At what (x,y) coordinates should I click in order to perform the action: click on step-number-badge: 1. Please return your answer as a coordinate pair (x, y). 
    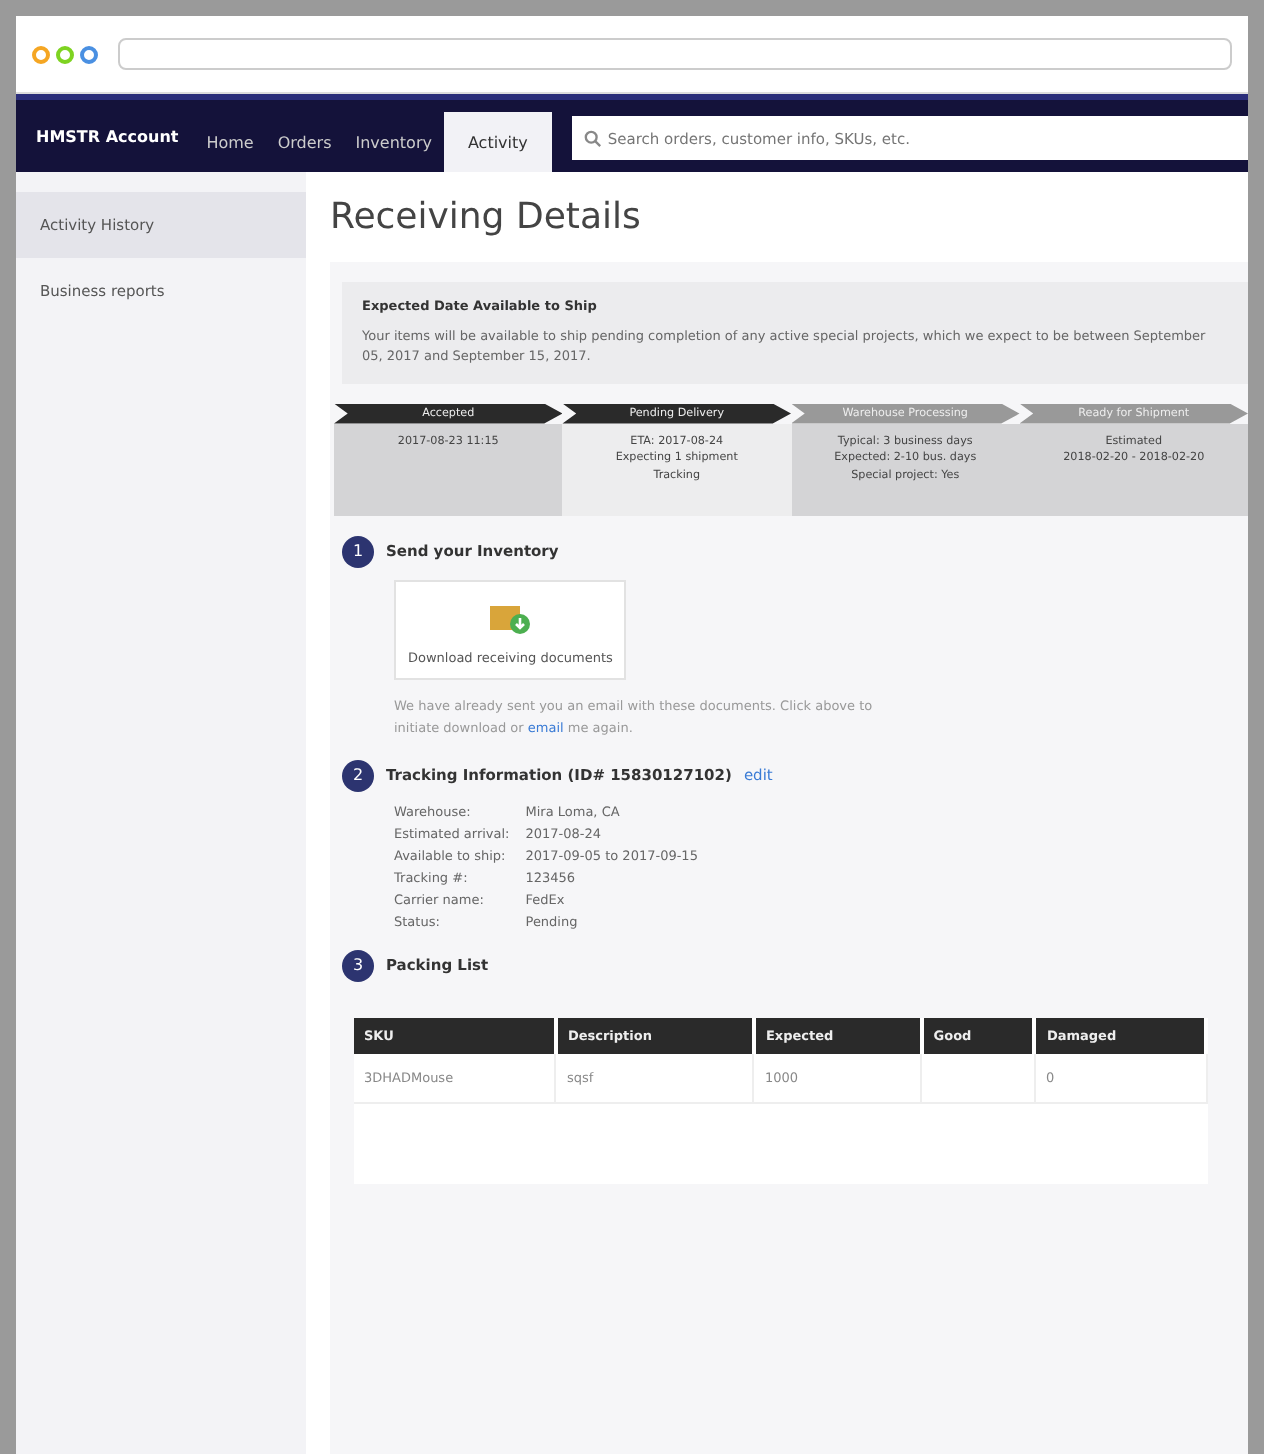
    Looking at the image, I should click on (358, 551).